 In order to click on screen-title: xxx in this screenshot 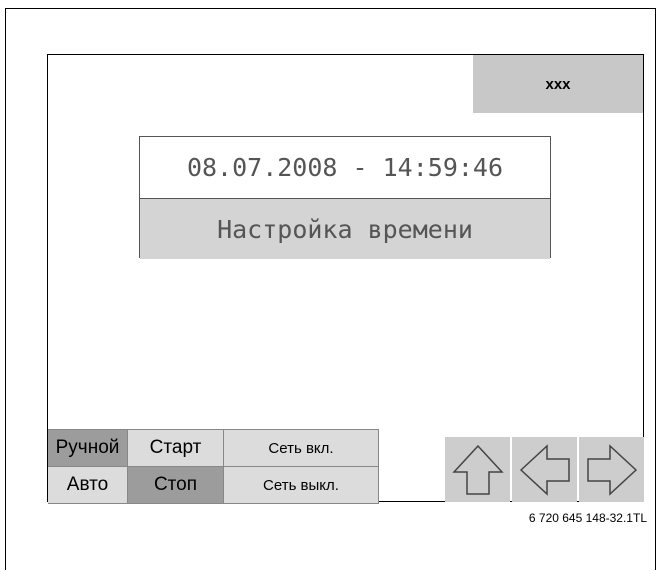, I will do `click(558, 84)`.